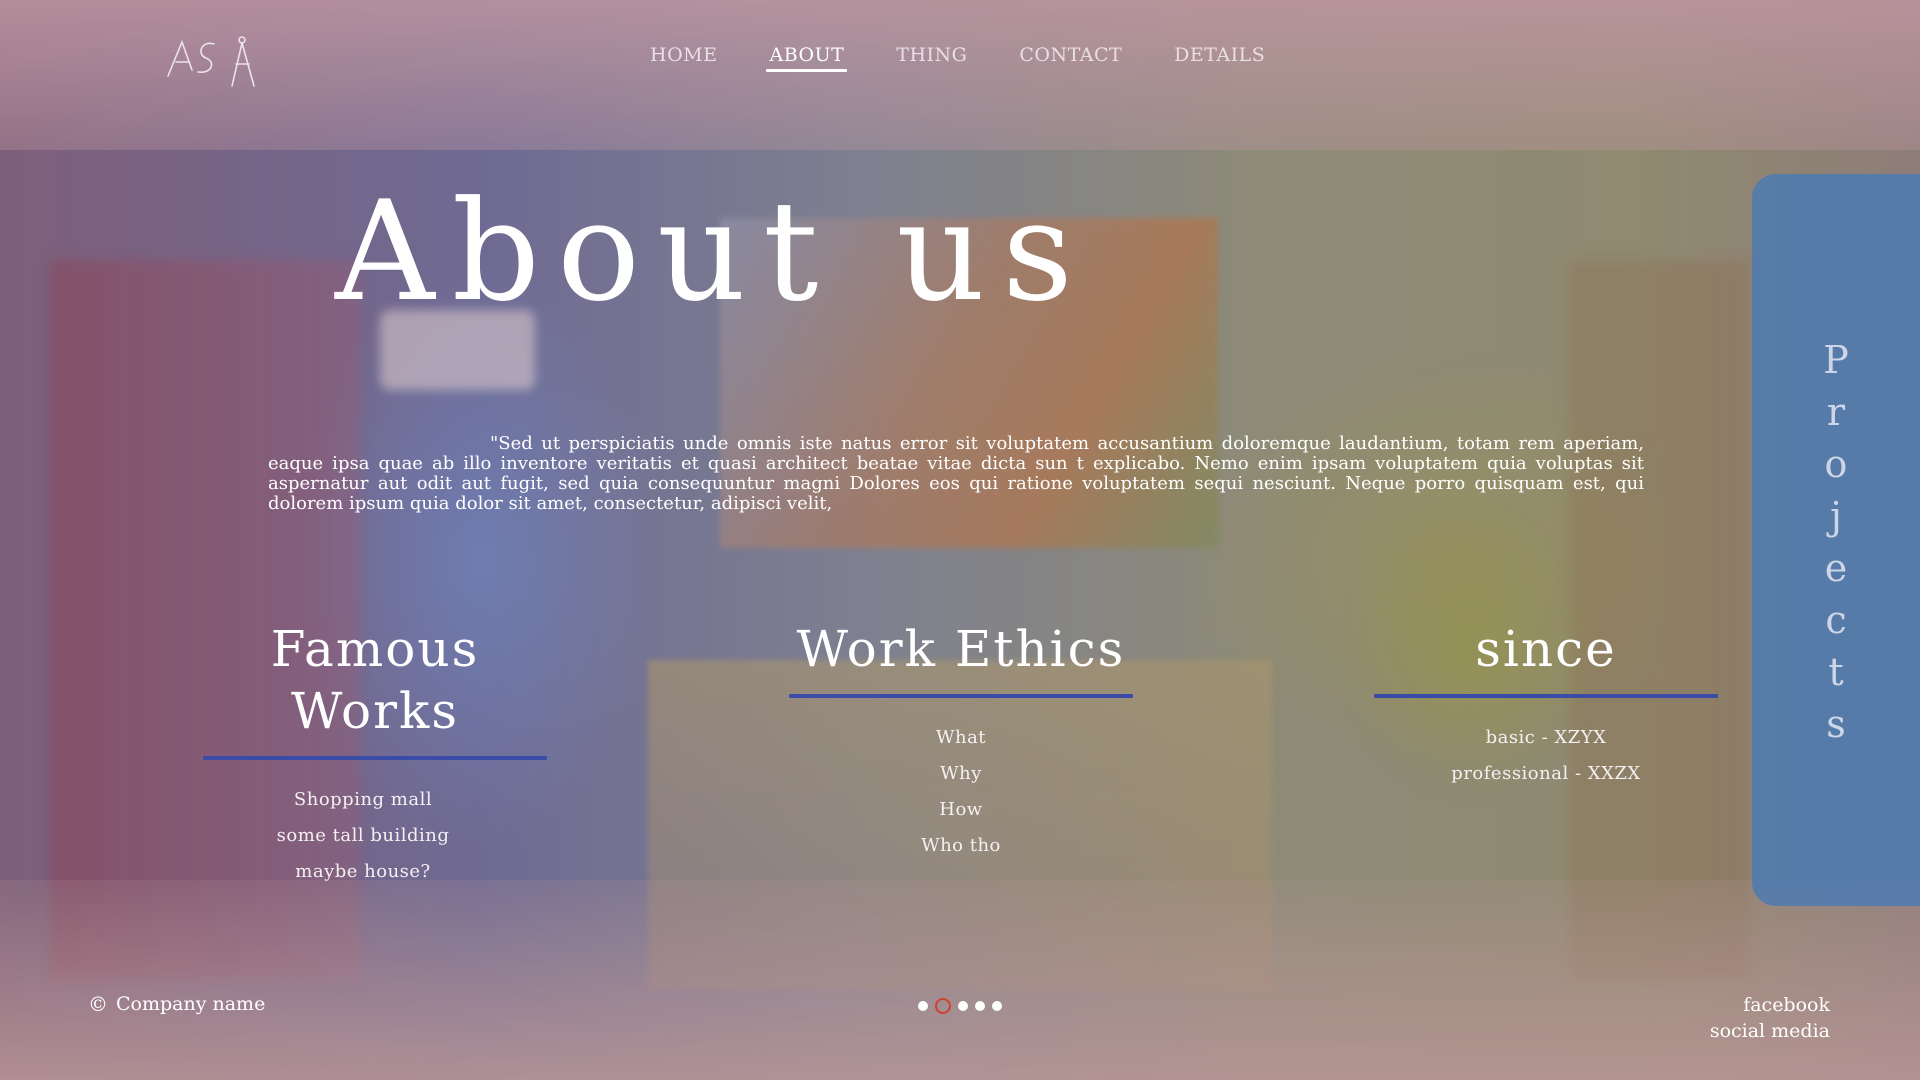 The height and width of the screenshot is (1080, 1920). Describe the element at coordinates (1837, 412) in the screenshot. I see `projects-letter: r` at that location.